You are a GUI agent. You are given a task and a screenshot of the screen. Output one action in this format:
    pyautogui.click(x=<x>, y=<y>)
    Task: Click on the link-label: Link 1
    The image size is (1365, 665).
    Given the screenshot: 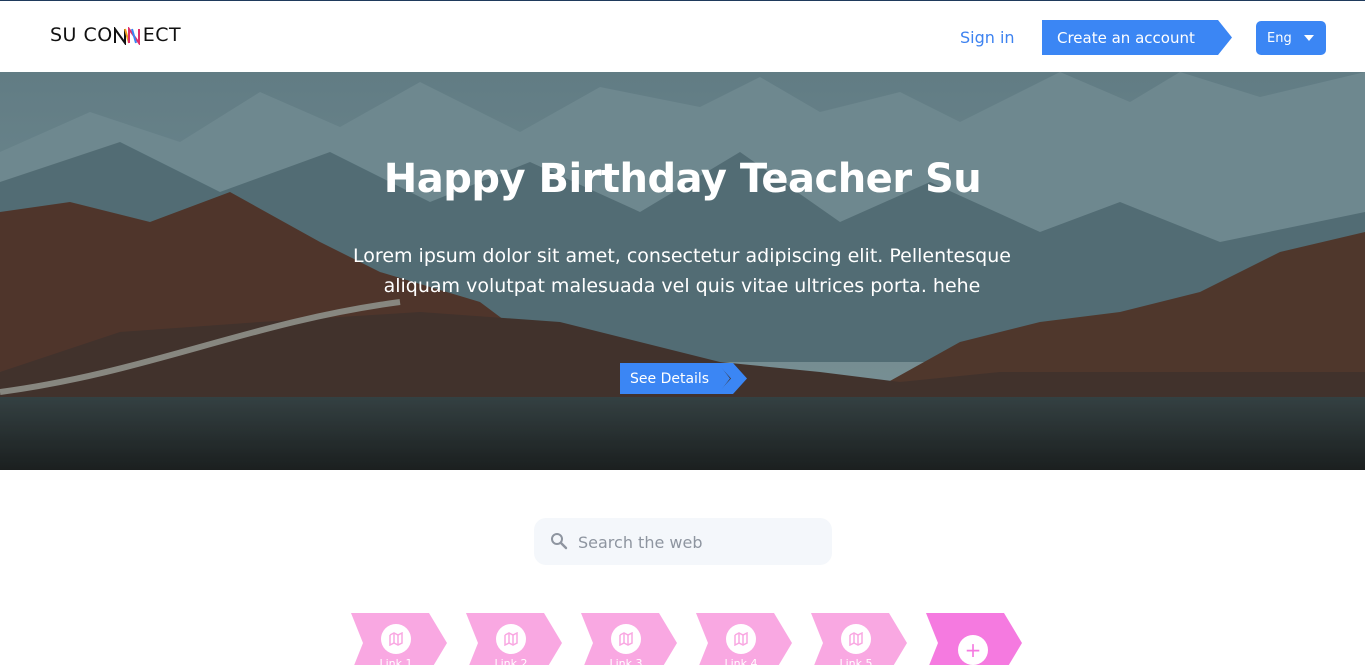 What is the action you would take?
    pyautogui.click(x=396, y=661)
    